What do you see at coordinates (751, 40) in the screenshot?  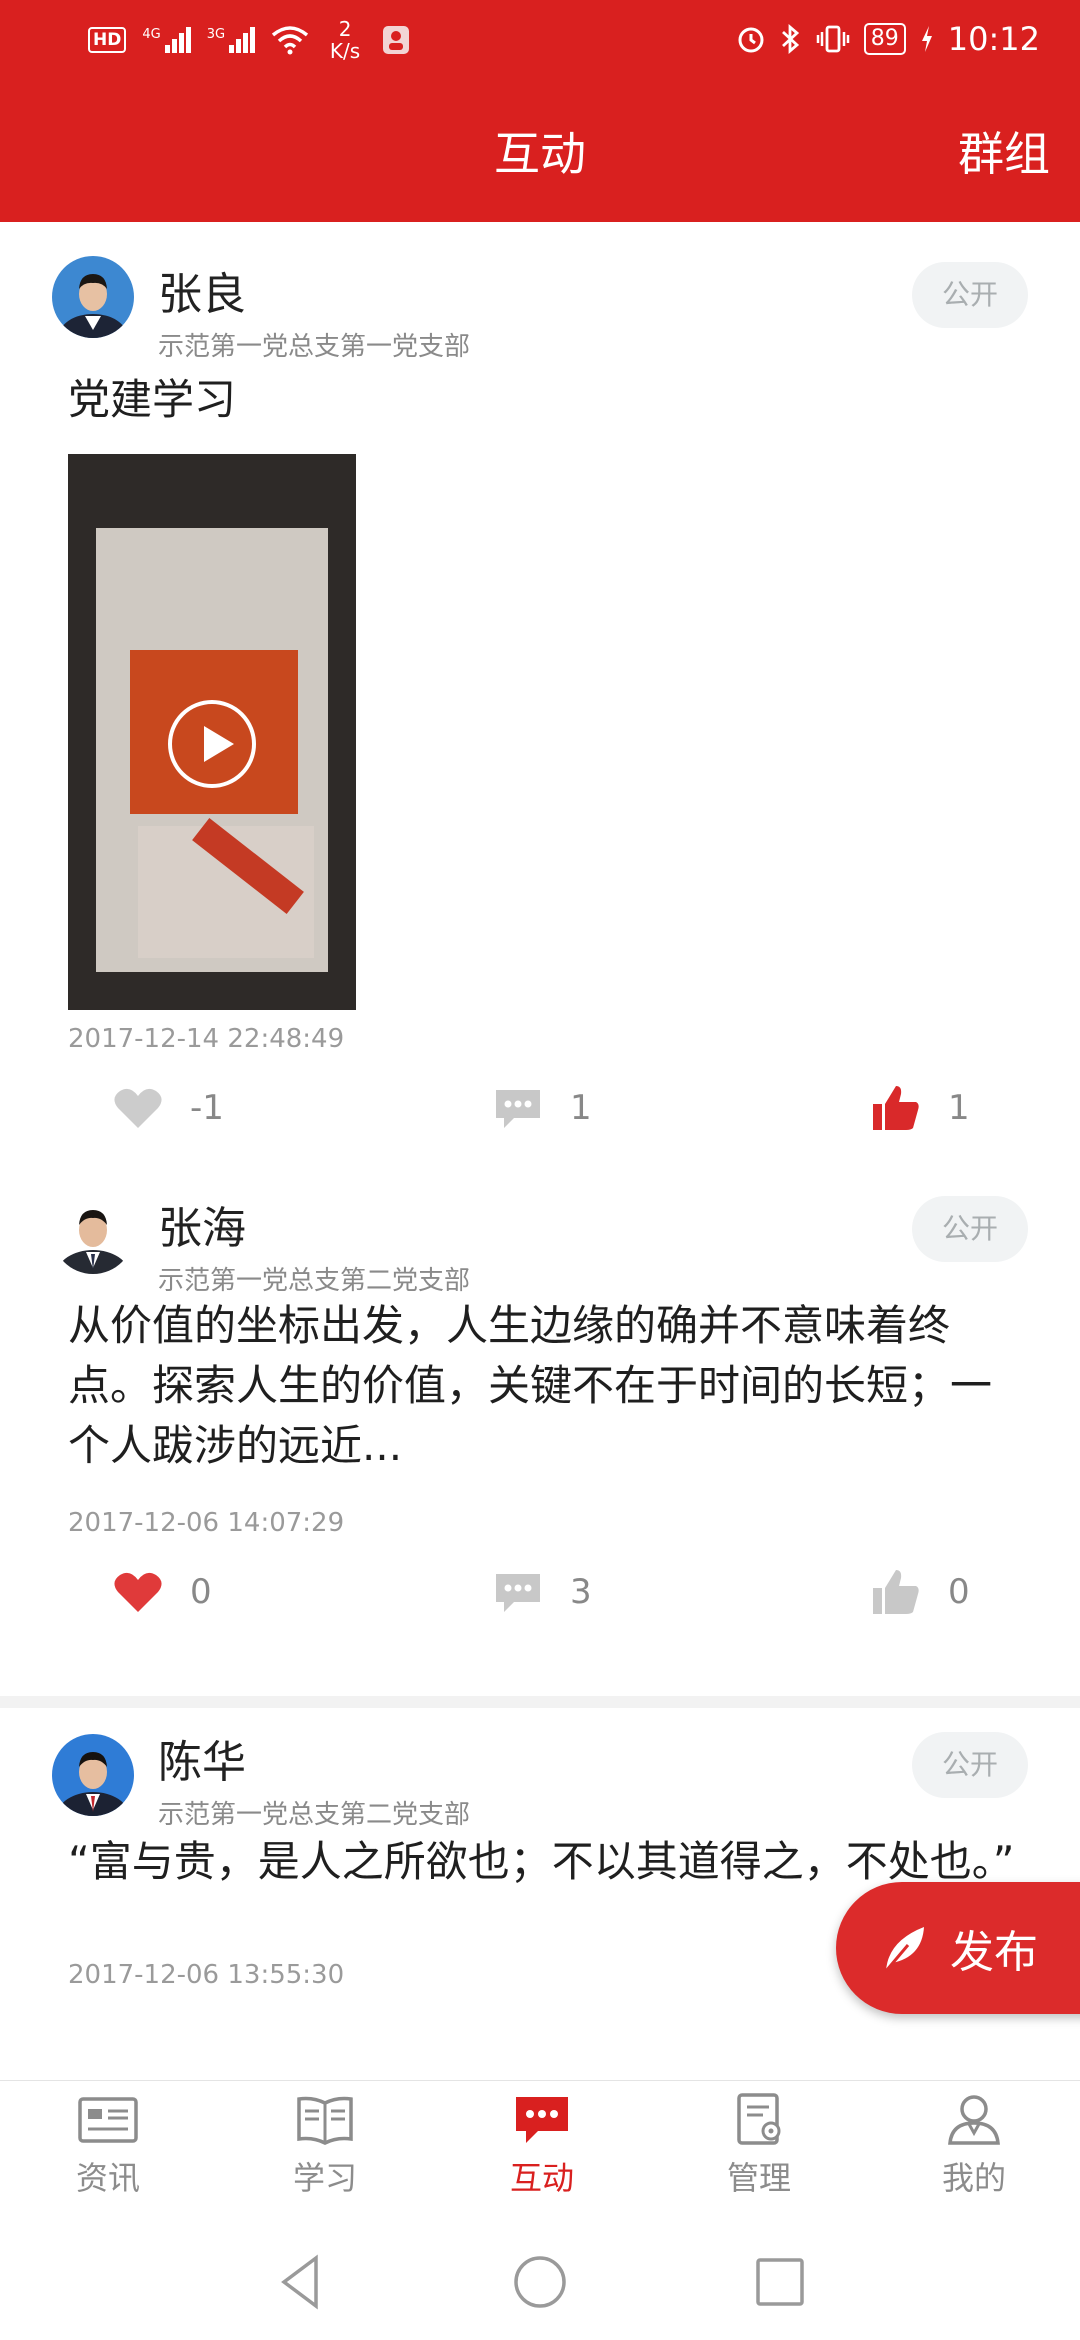 I see `alarm-icon` at bounding box center [751, 40].